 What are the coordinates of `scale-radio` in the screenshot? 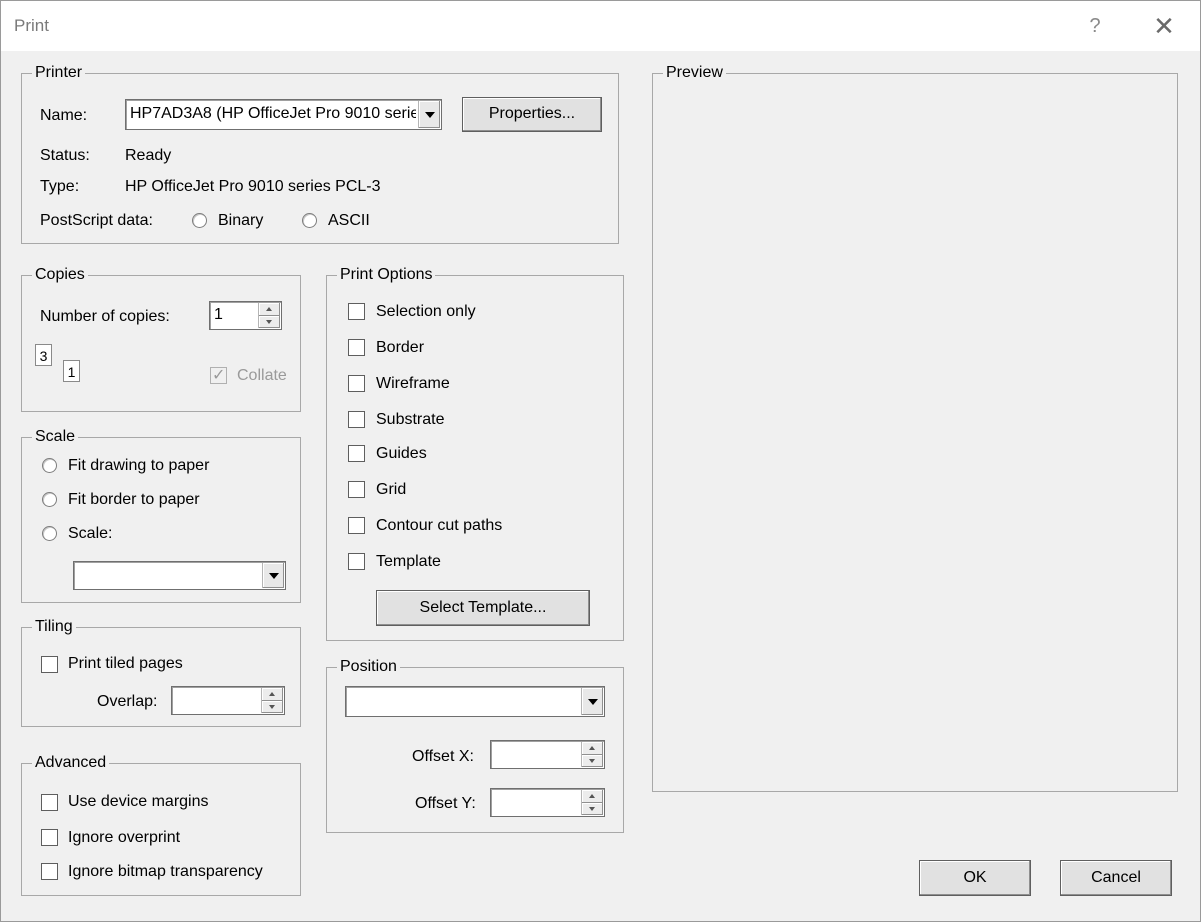 It's located at (49, 533).